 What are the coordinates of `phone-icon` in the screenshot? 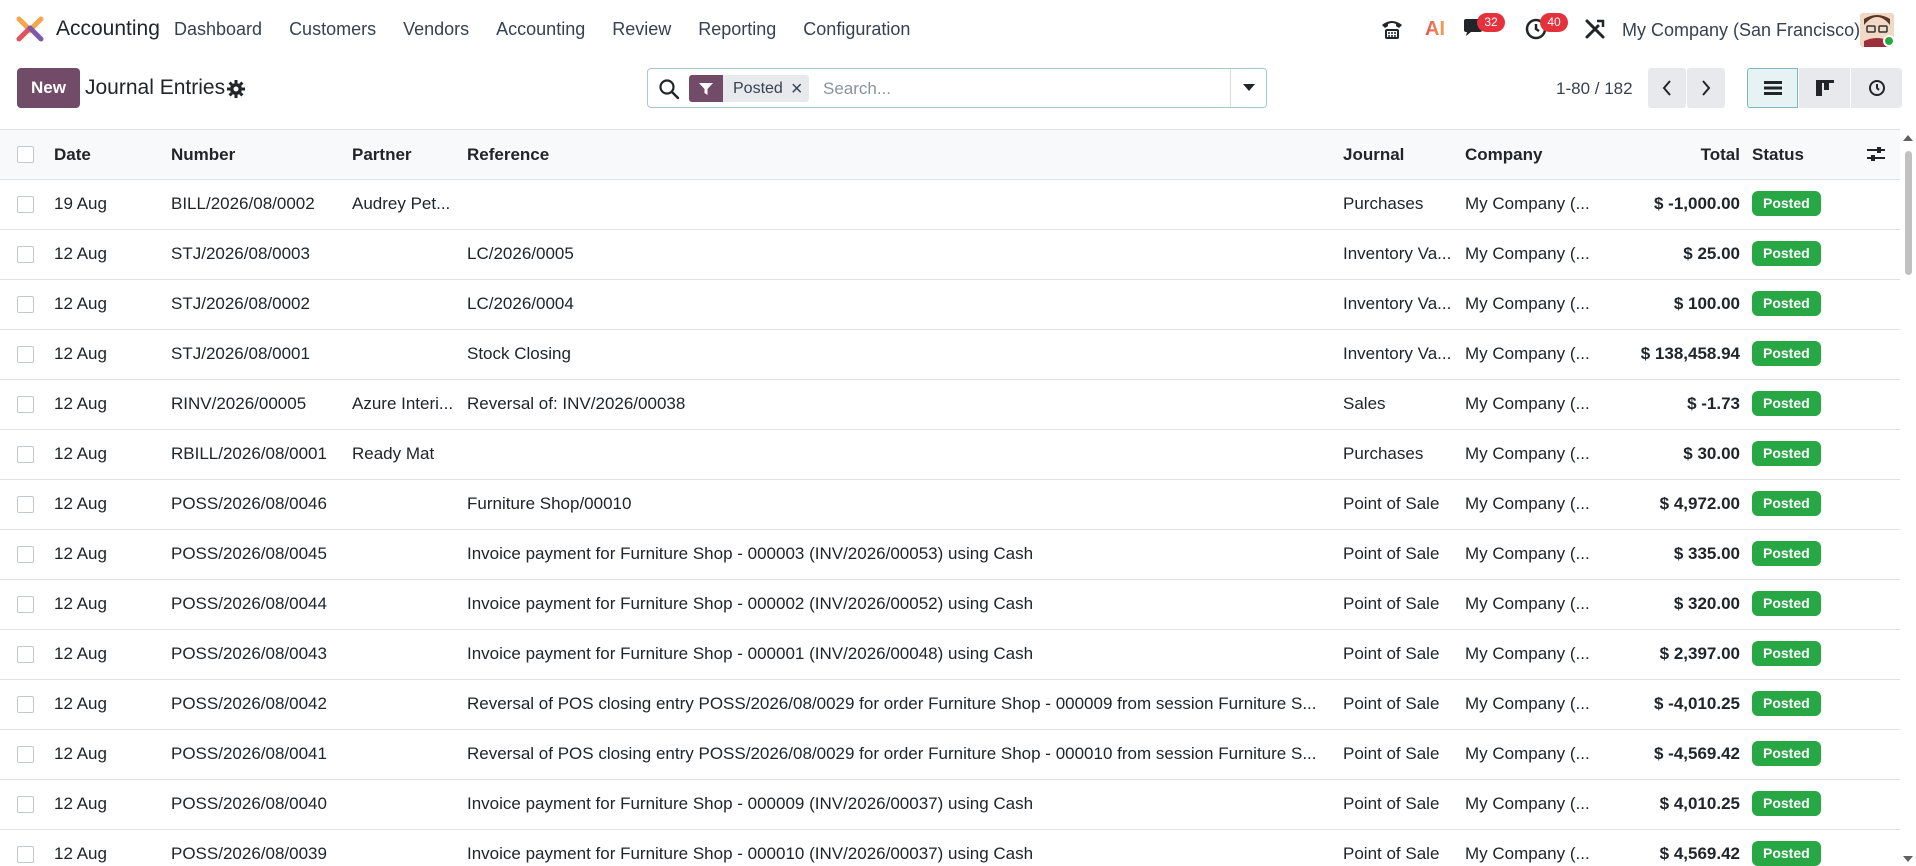 It's located at (1392, 29).